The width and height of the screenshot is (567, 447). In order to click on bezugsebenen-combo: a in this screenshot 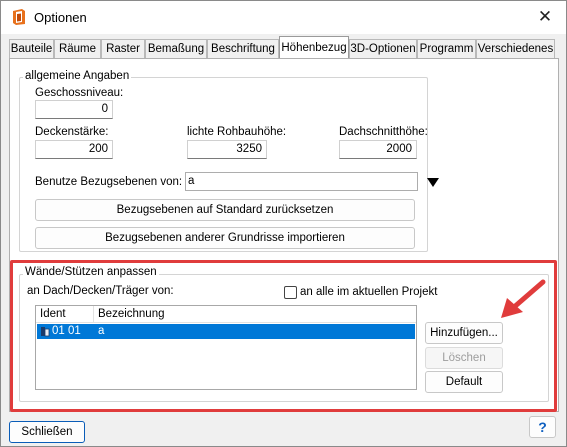, I will do `click(301, 181)`.